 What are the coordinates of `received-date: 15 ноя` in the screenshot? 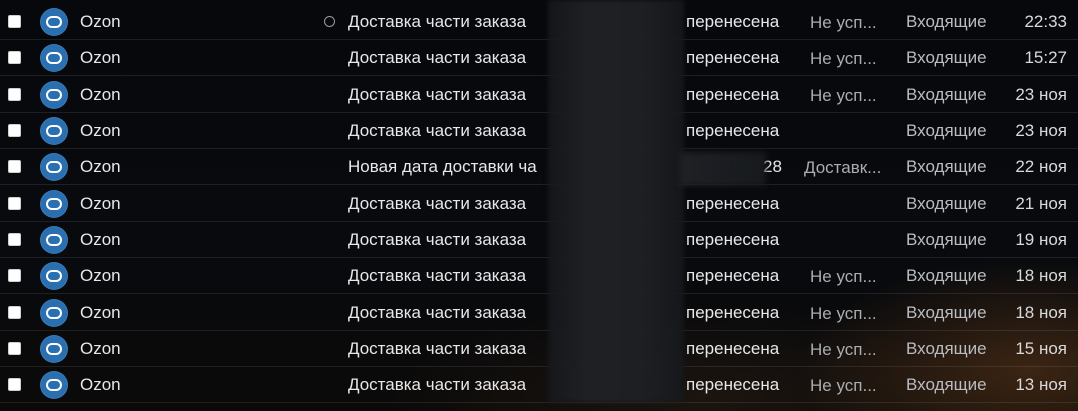 It's located at (1041, 348).